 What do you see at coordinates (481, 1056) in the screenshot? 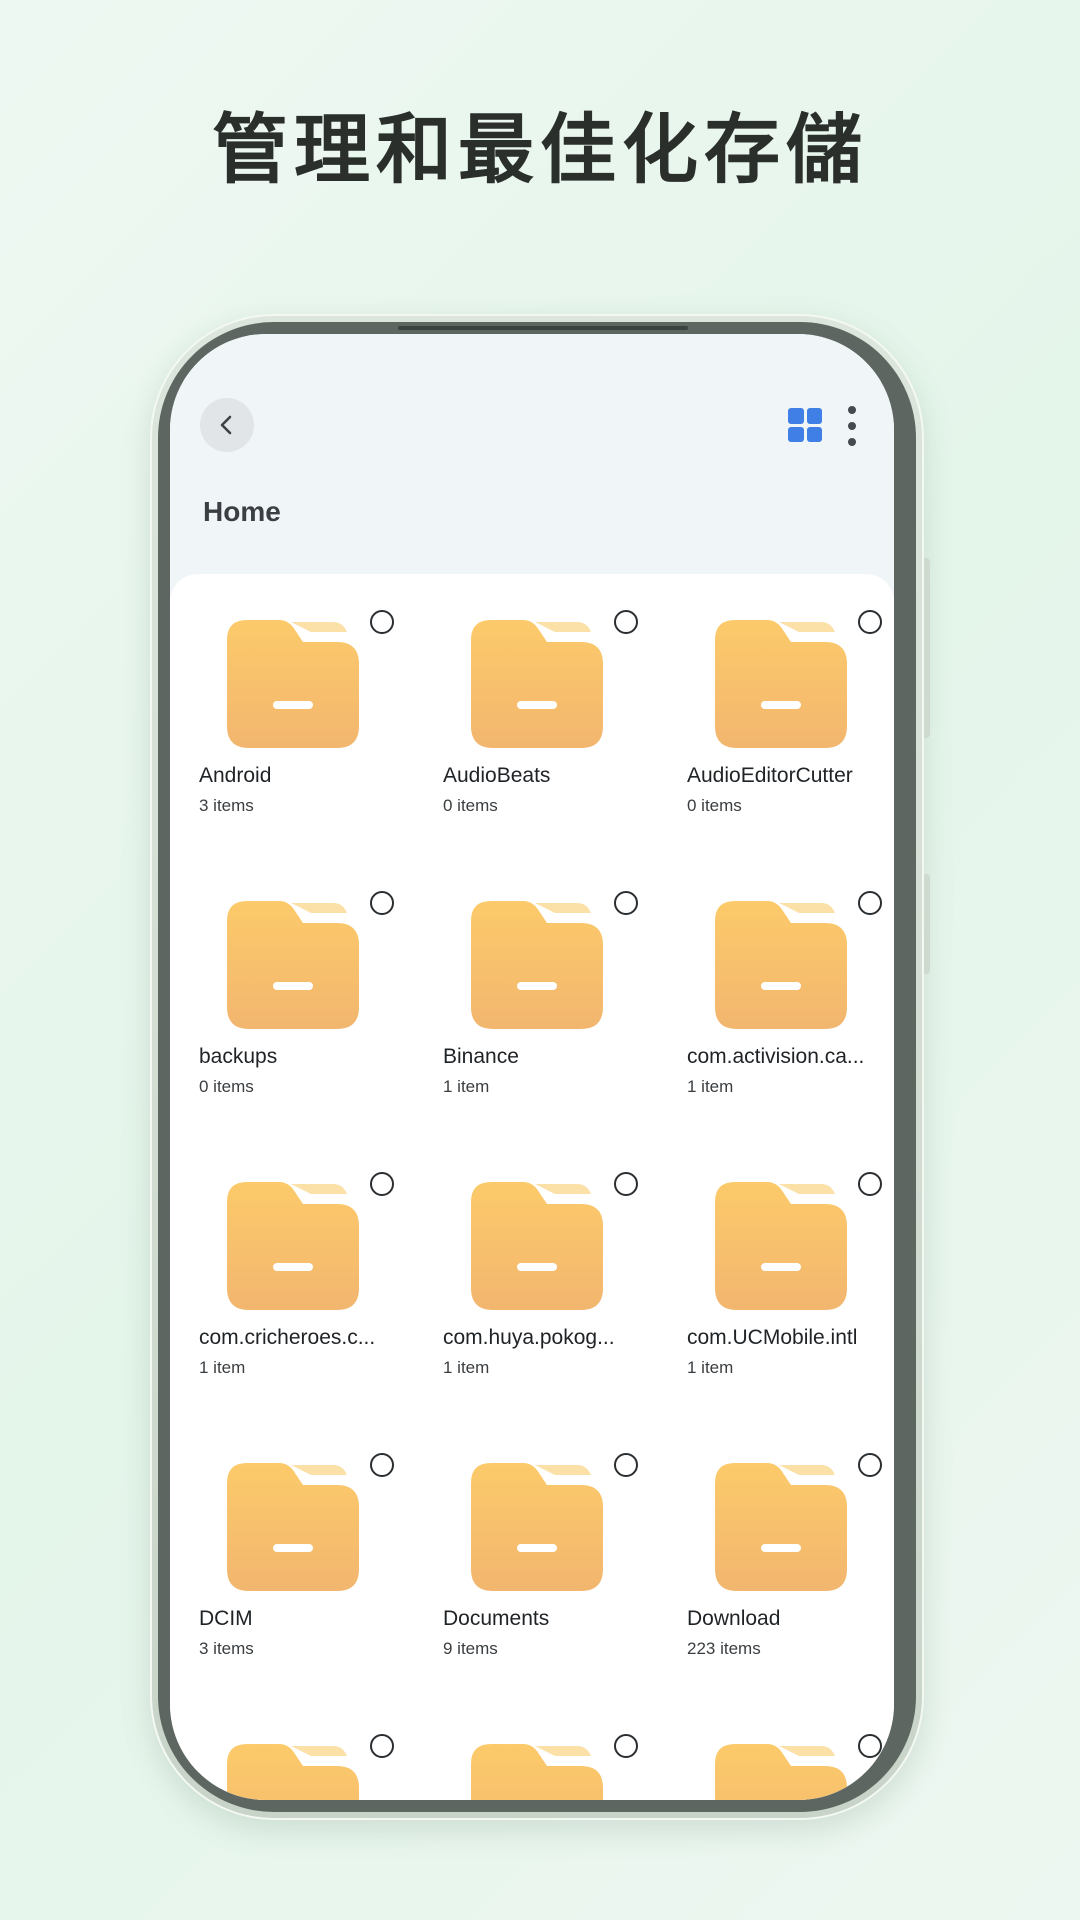
I see `folder-name: Binance` at bounding box center [481, 1056].